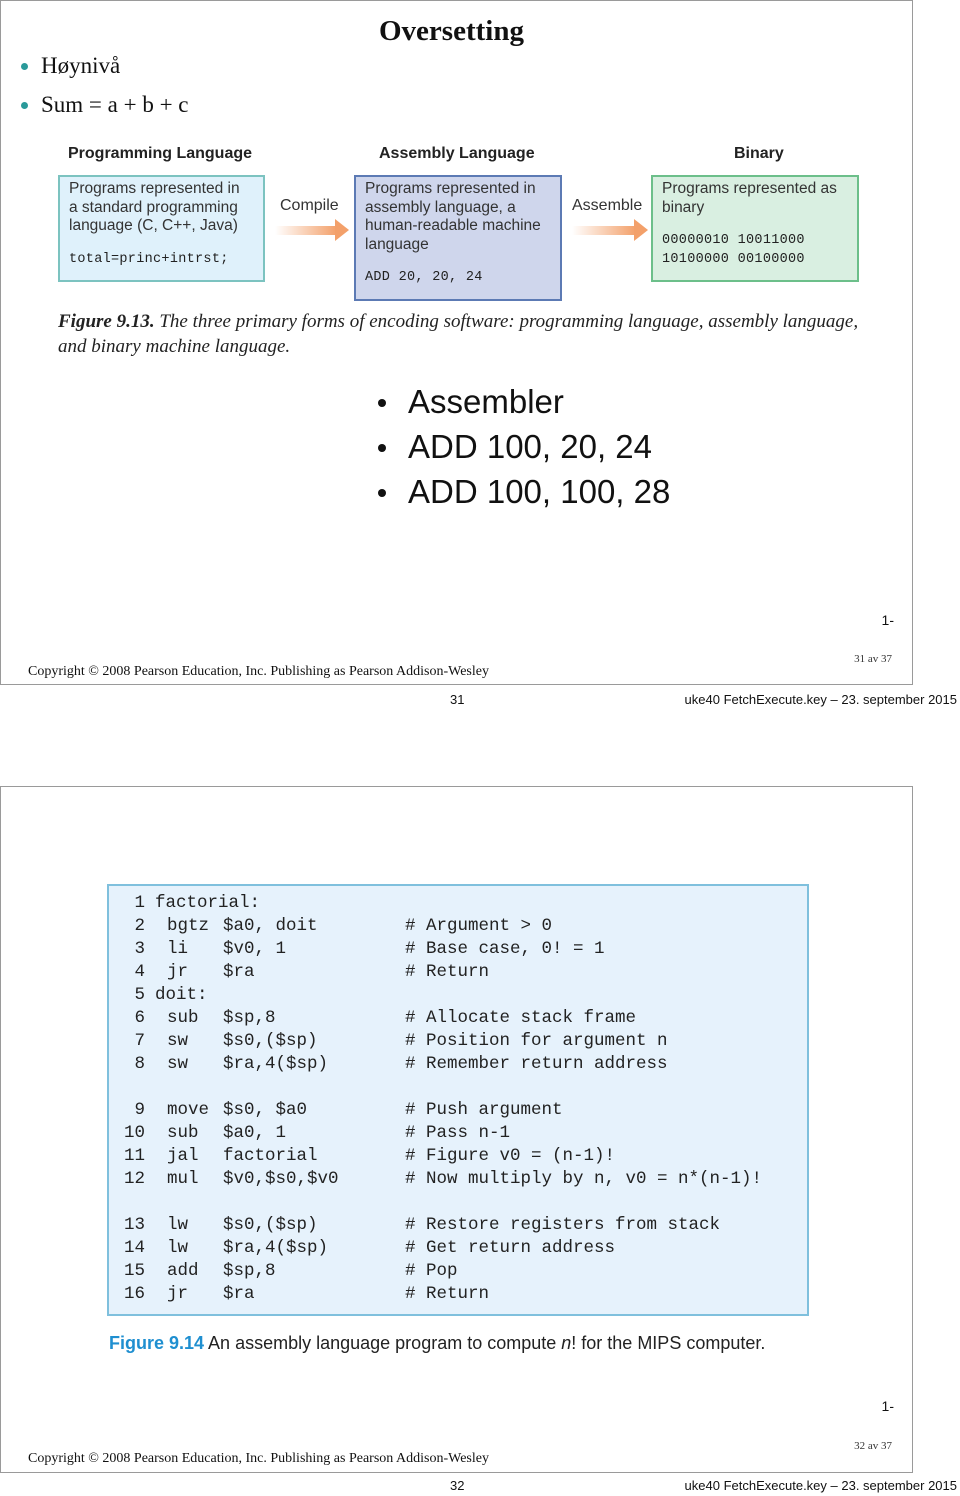 The image size is (960, 1496). Describe the element at coordinates (457, 699) in the screenshot. I see `page-number: 31` at that location.